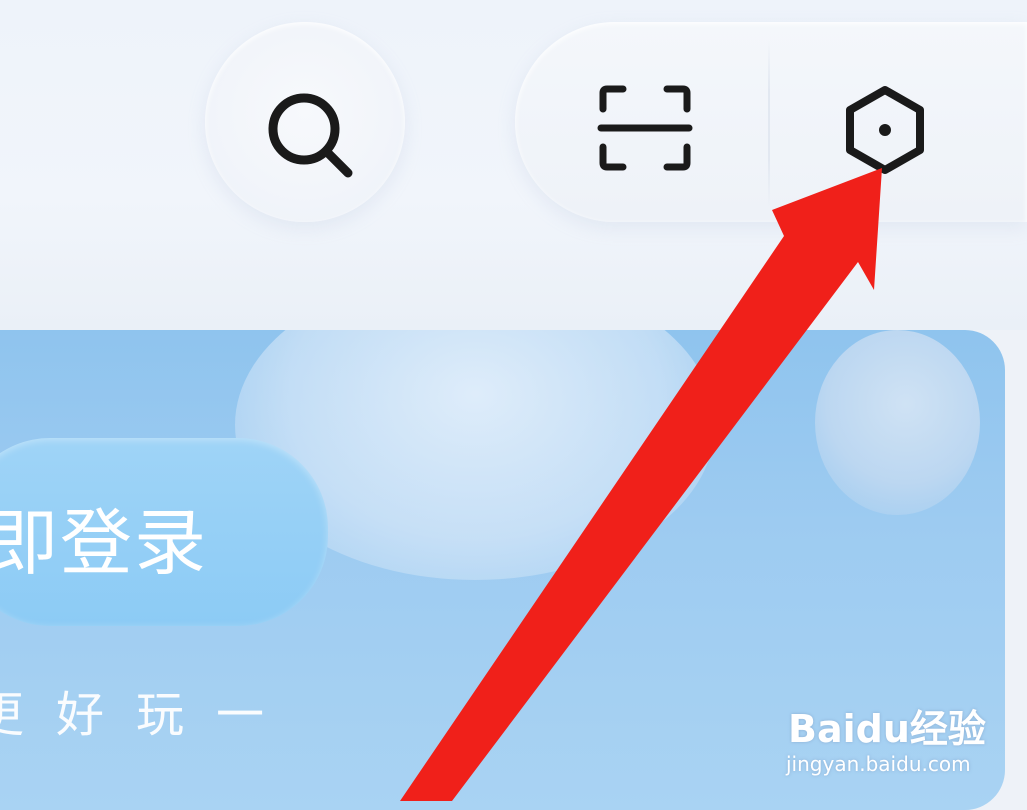  I want to click on scan-button, so click(645, 128).